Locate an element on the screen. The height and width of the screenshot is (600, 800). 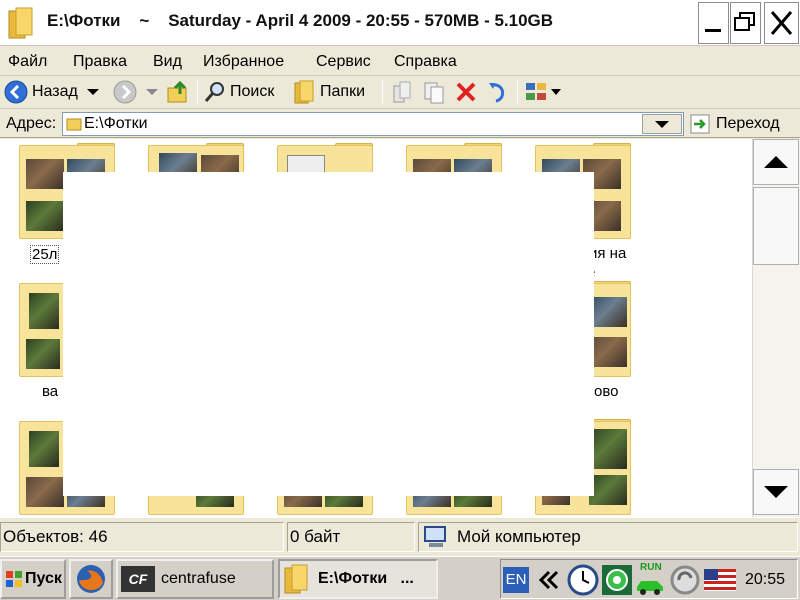
menu-view: Вид is located at coordinates (167, 62).